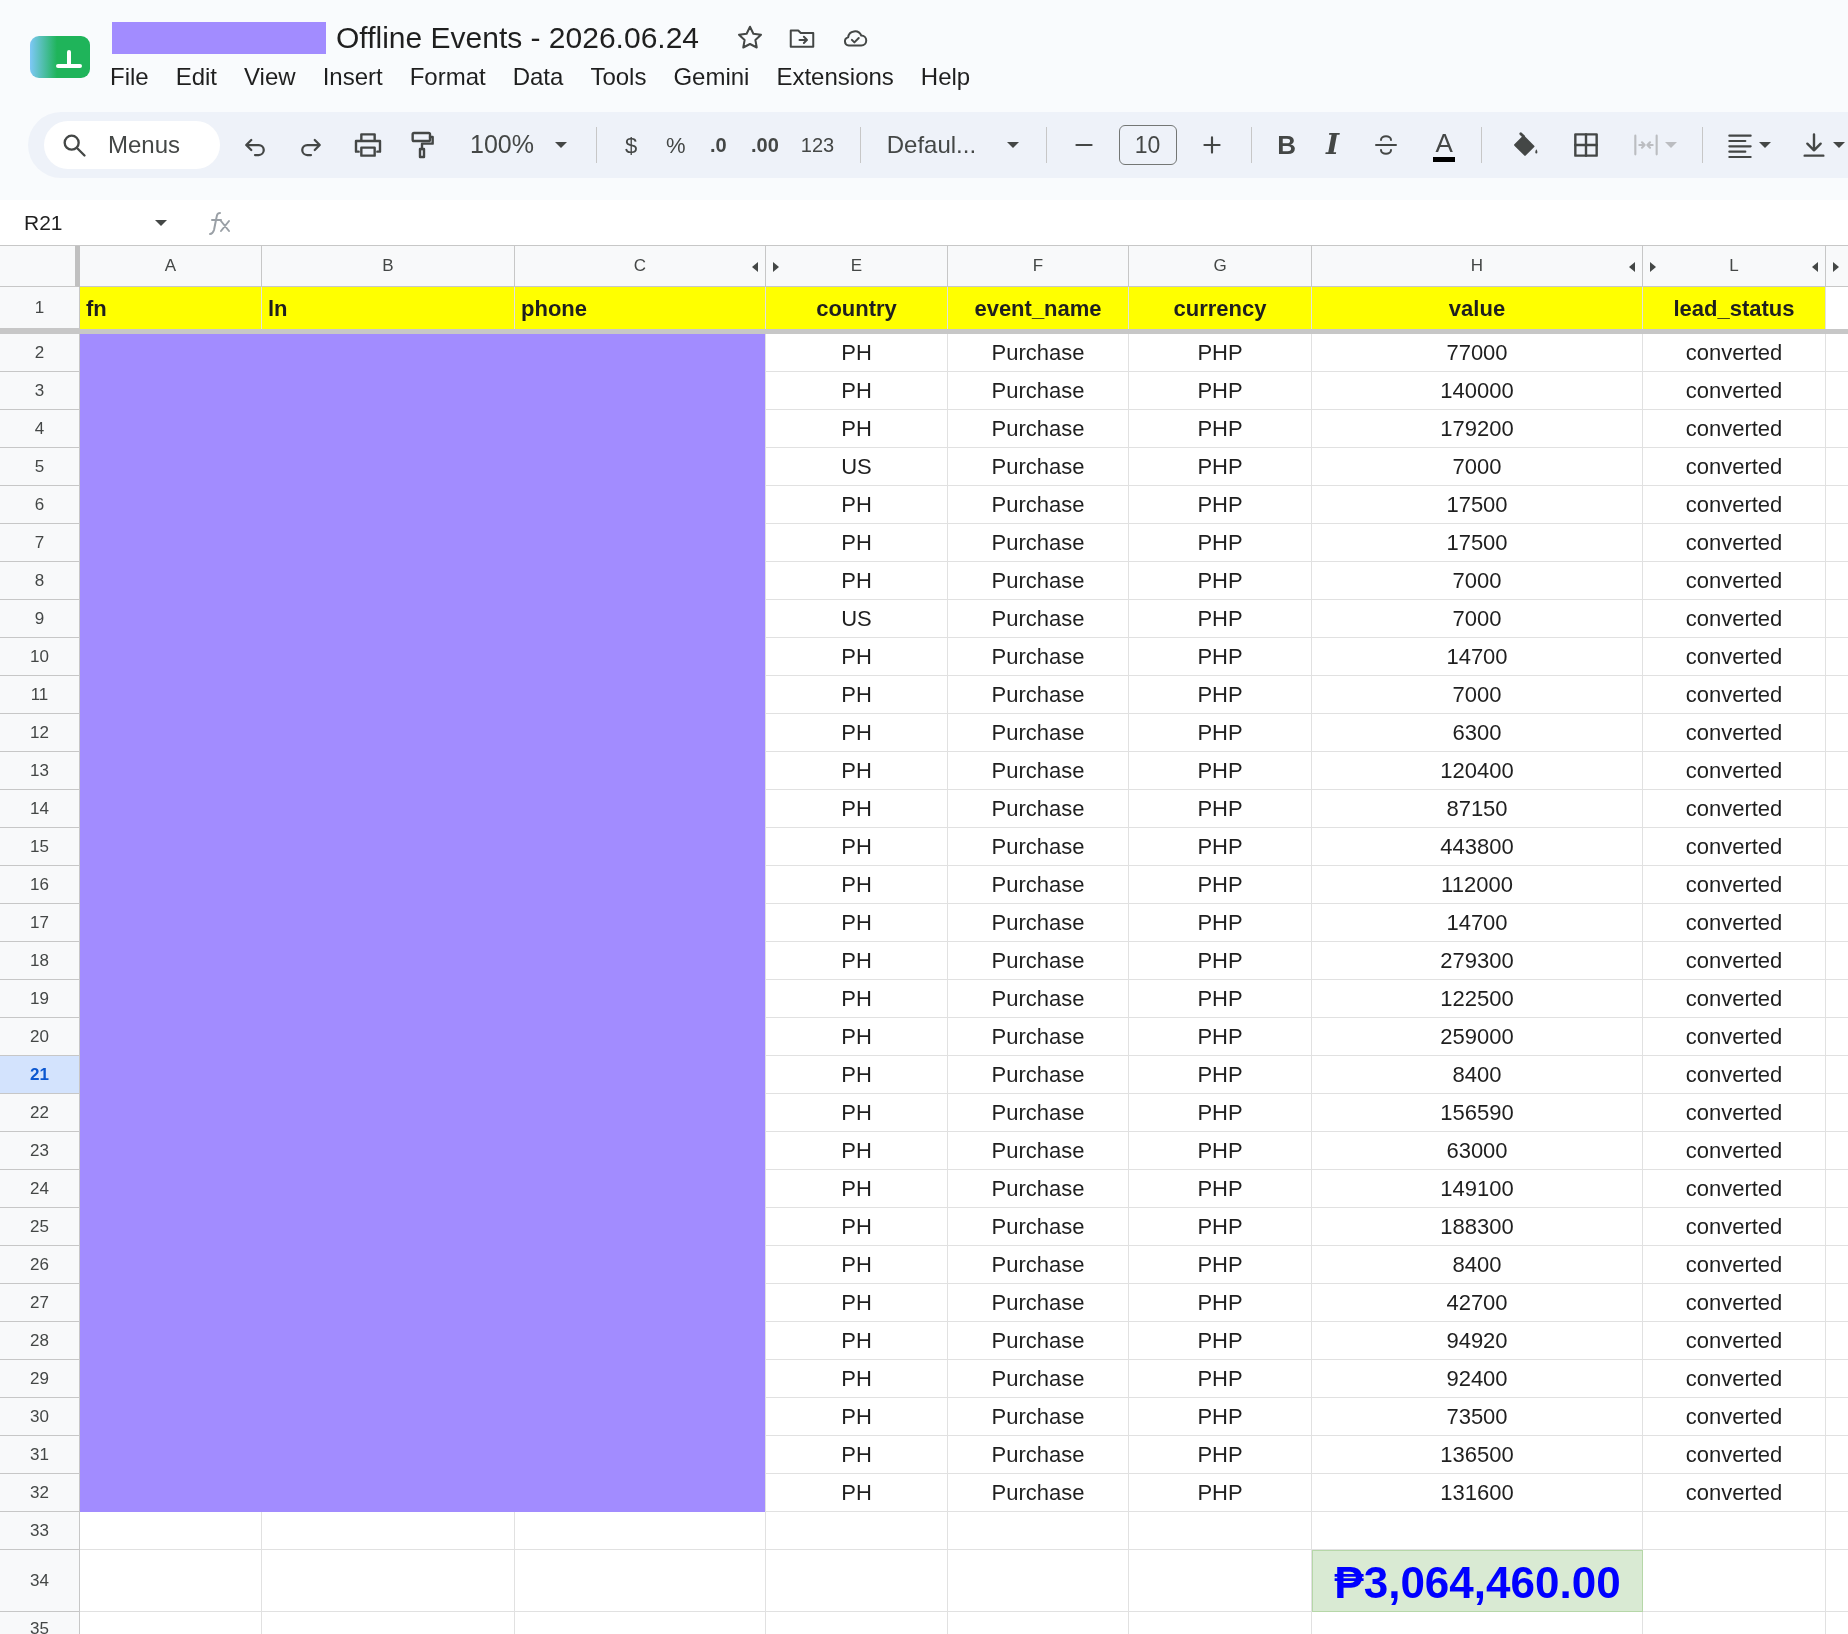 Image resolution: width=1848 pixels, height=1634 pixels. What do you see at coordinates (270, 77) in the screenshot?
I see `menu-item: View` at bounding box center [270, 77].